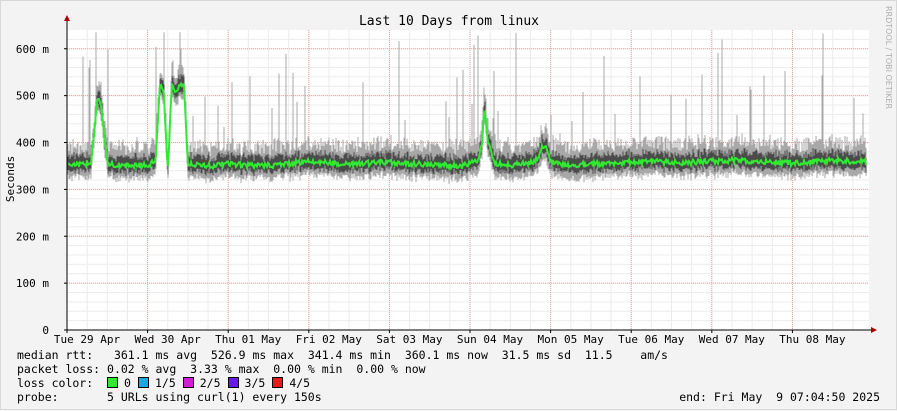 This screenshot has width=897, height=411. What do you see at coordinates (255, 383) in the screenshot?
I see `loss-color-item-label: 3/5` at bounding box center [255, 383].